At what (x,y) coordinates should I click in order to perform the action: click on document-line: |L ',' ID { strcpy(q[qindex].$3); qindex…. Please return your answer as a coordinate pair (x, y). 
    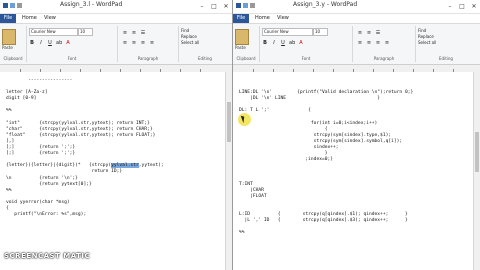
    Looking at the image, I should click on (326, 221).